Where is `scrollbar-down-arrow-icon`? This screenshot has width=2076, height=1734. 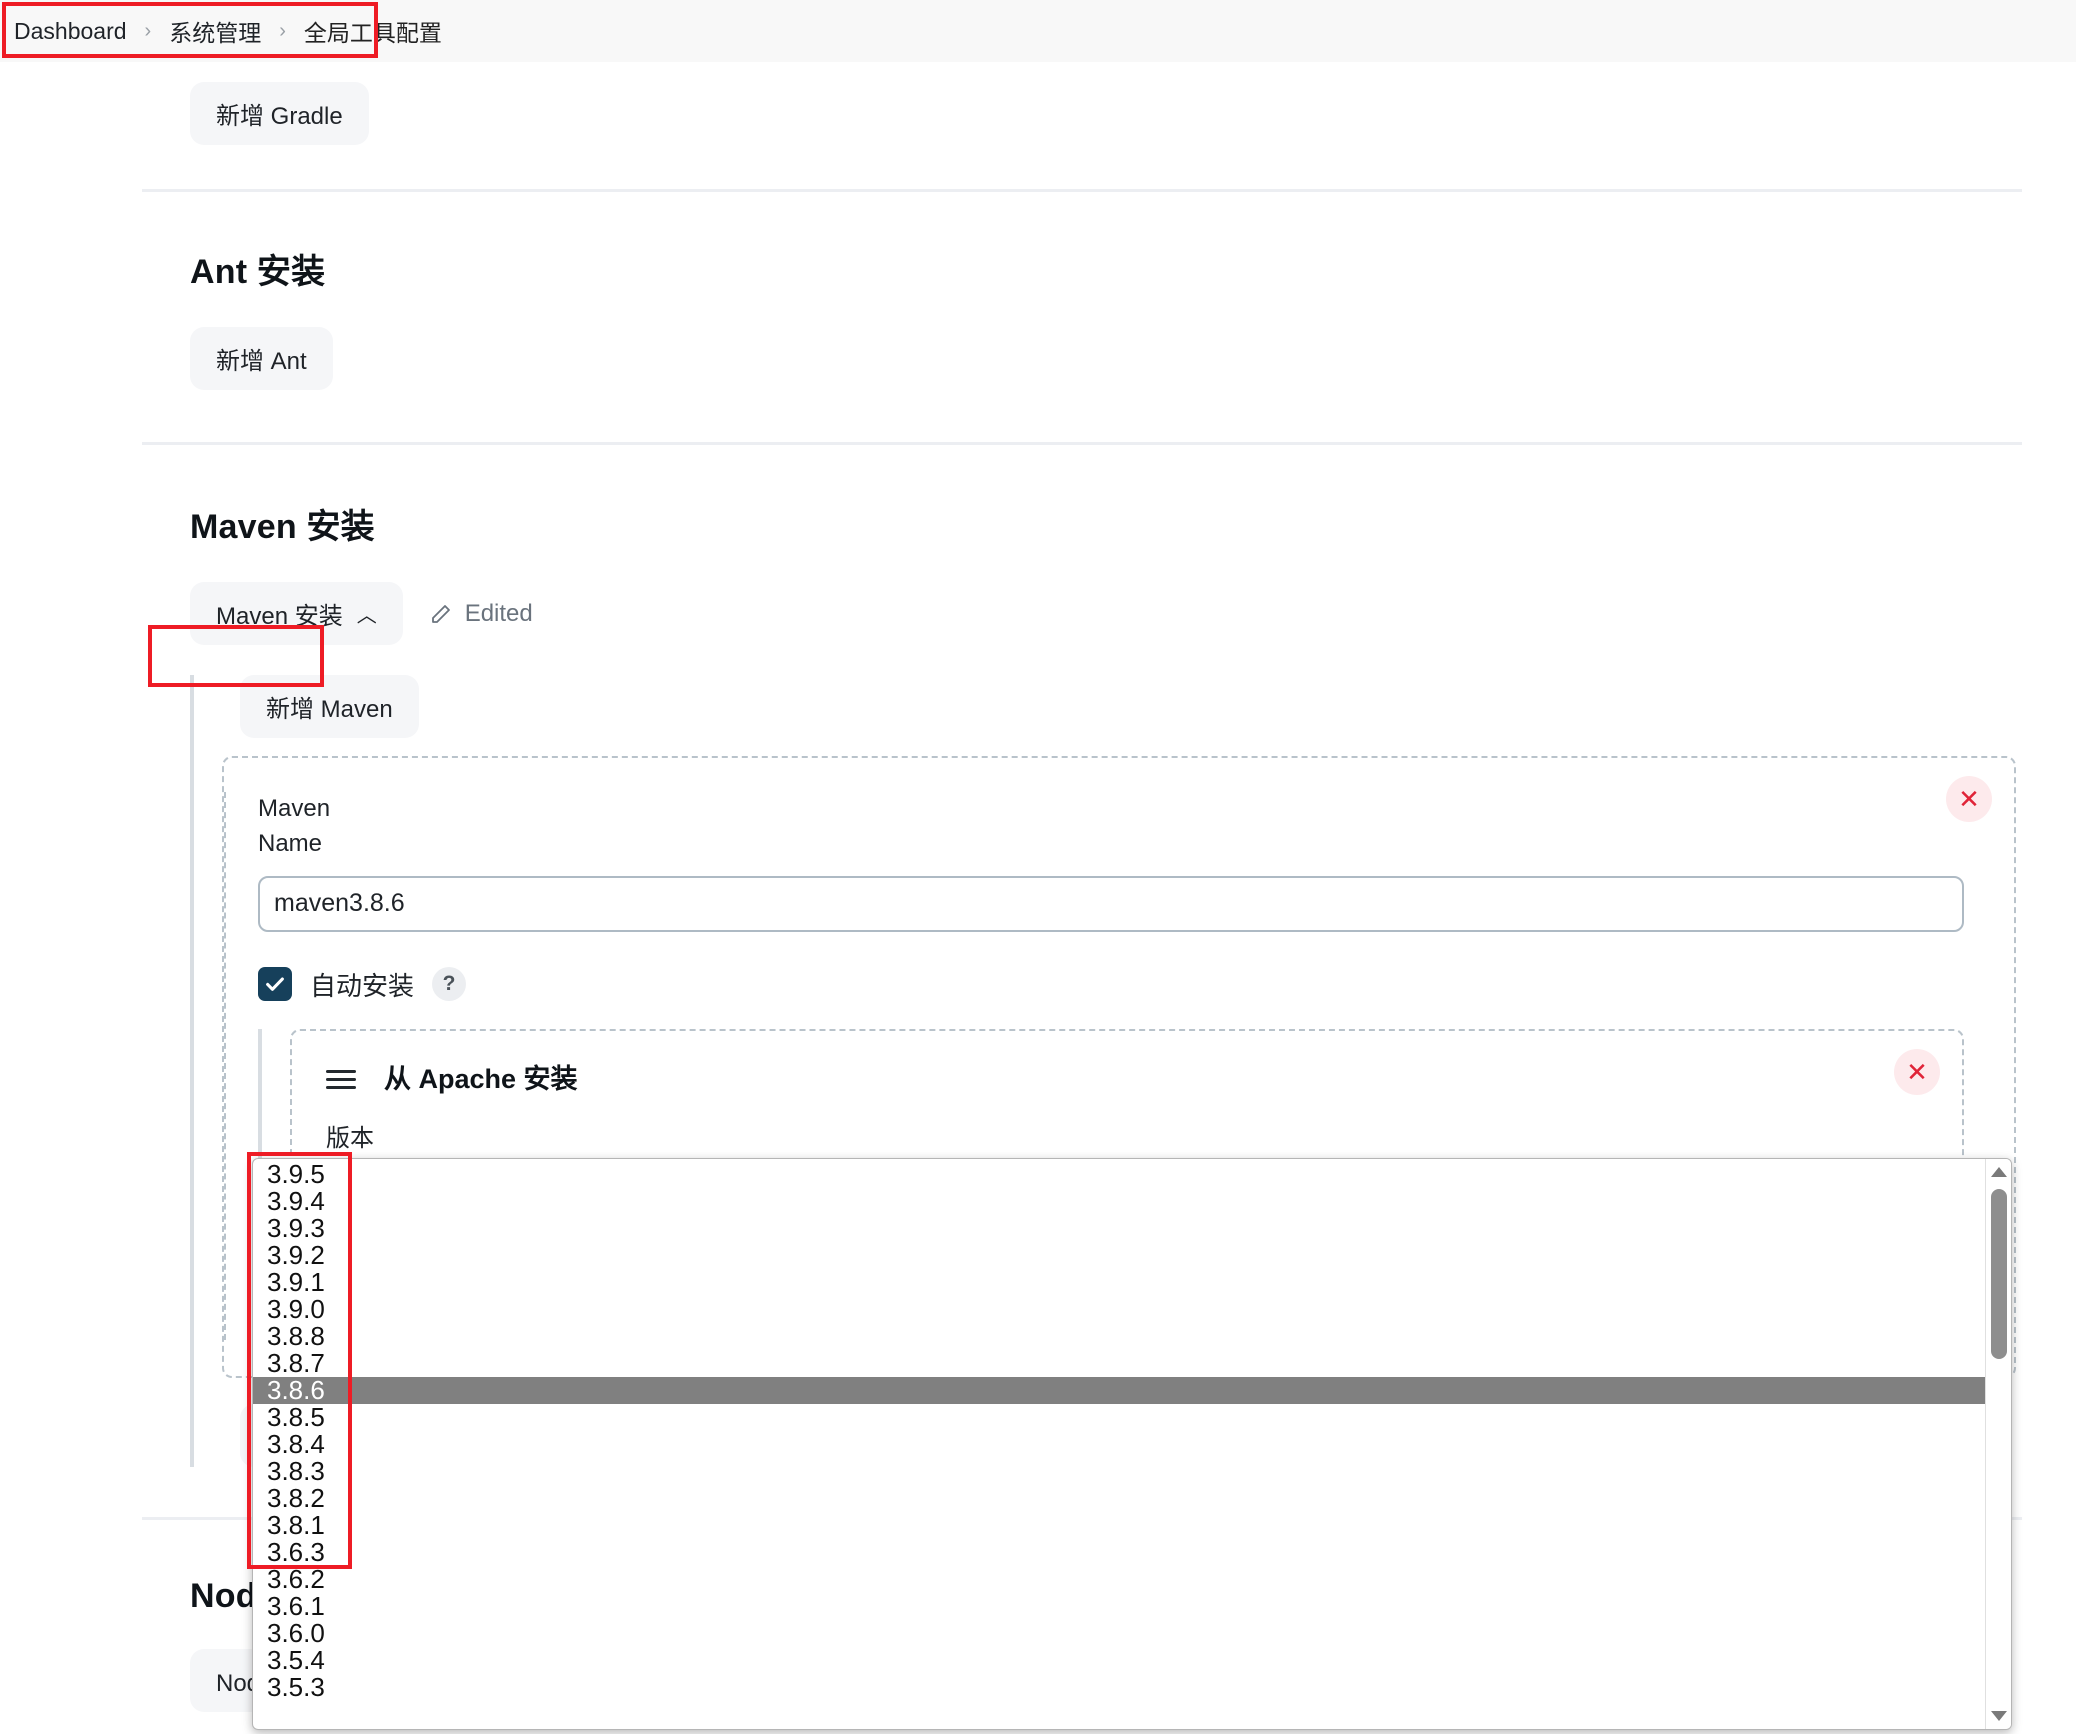
scrollbar-down-arrow-icon is located at coordinates (1998, 1716).